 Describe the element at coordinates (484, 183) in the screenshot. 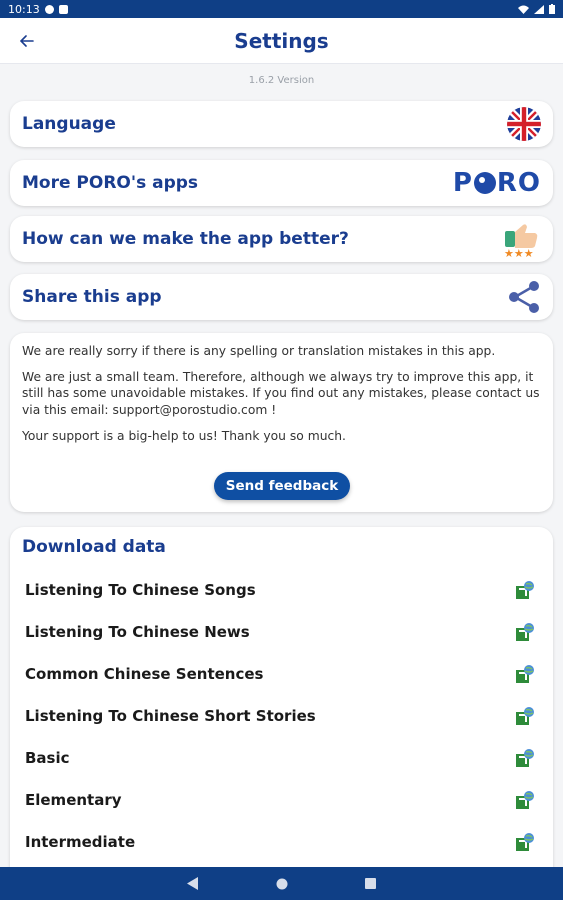

I see `poro-logo-o` at that location.